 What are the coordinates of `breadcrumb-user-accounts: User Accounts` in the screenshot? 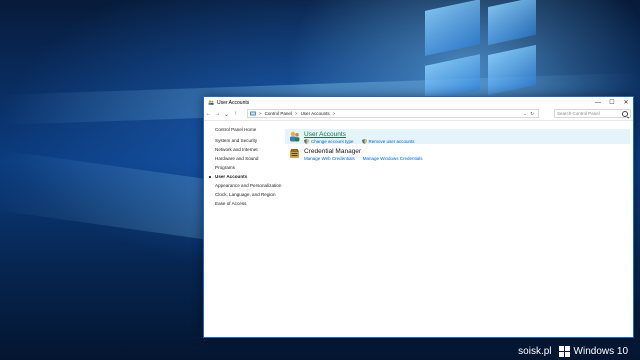 It's located at (315, 113).